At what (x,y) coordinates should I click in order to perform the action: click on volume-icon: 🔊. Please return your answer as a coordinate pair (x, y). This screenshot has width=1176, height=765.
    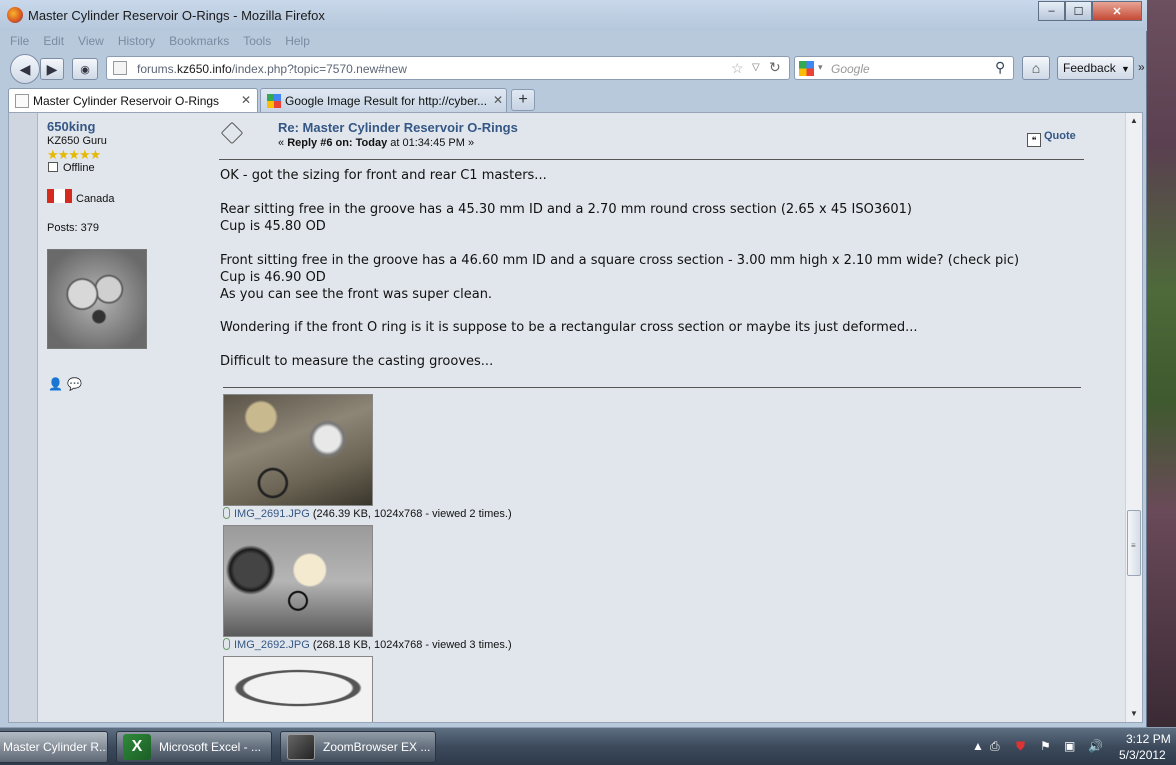
    Looking at the image, I should click on (1095, 746).